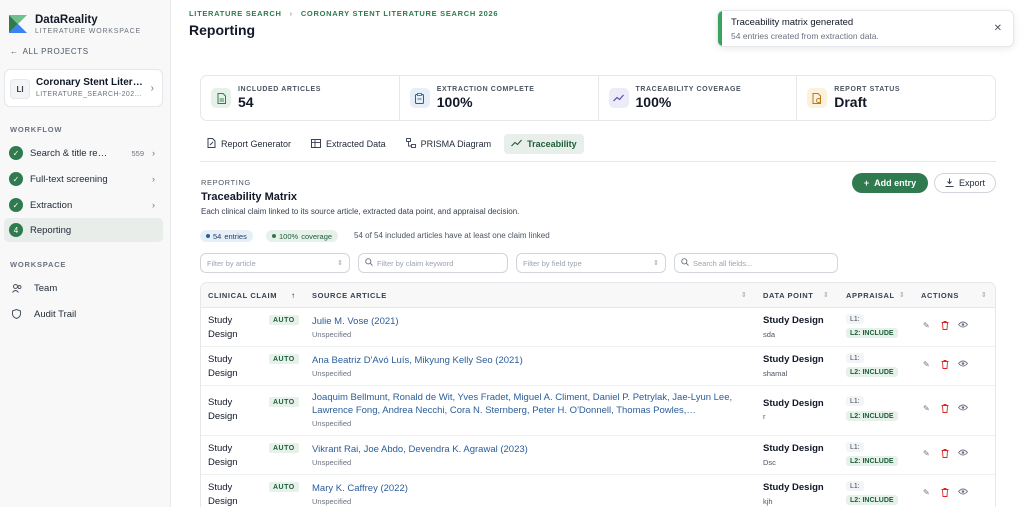 The width and height of the screenshot is (1024, 507). I want to click on stat-label: INCLUDED ARTICLES, so click(280, 89).